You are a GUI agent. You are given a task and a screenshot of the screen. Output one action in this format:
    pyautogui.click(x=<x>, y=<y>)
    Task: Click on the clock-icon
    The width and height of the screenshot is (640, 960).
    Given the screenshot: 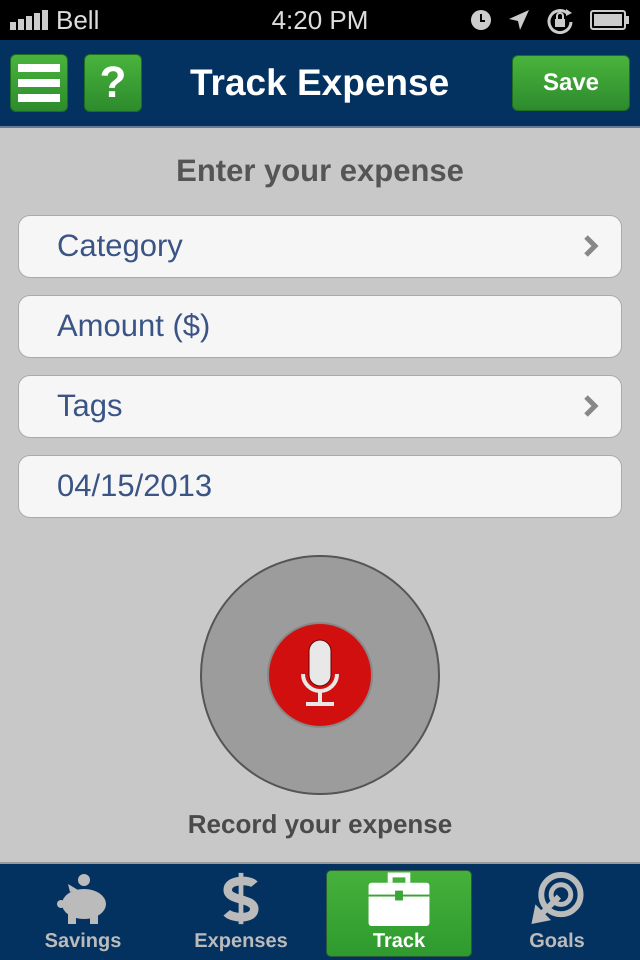 What is the action you would take?
    pyautogui.click(x=481, y=20)
    